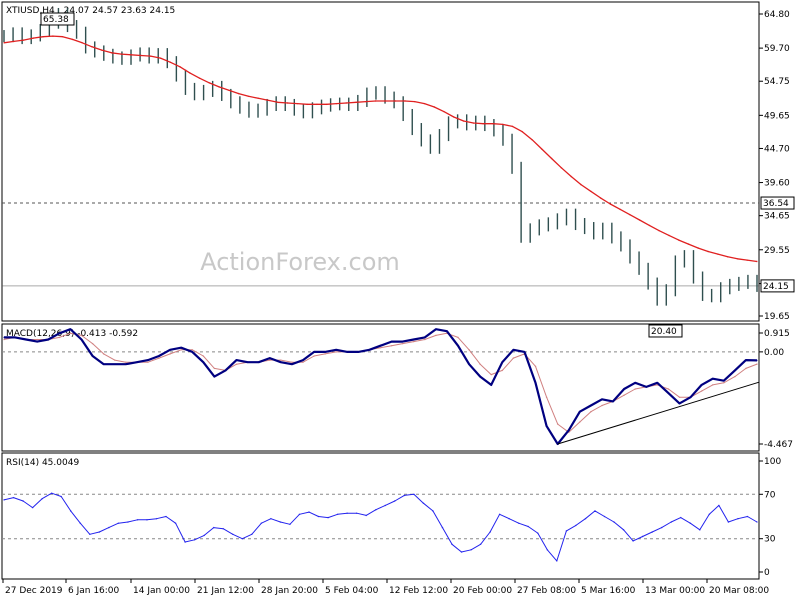 This screenshot has width=800, height=604. I want to click on x-tick-label: 5 Mar 16:00, so click(608, 591).